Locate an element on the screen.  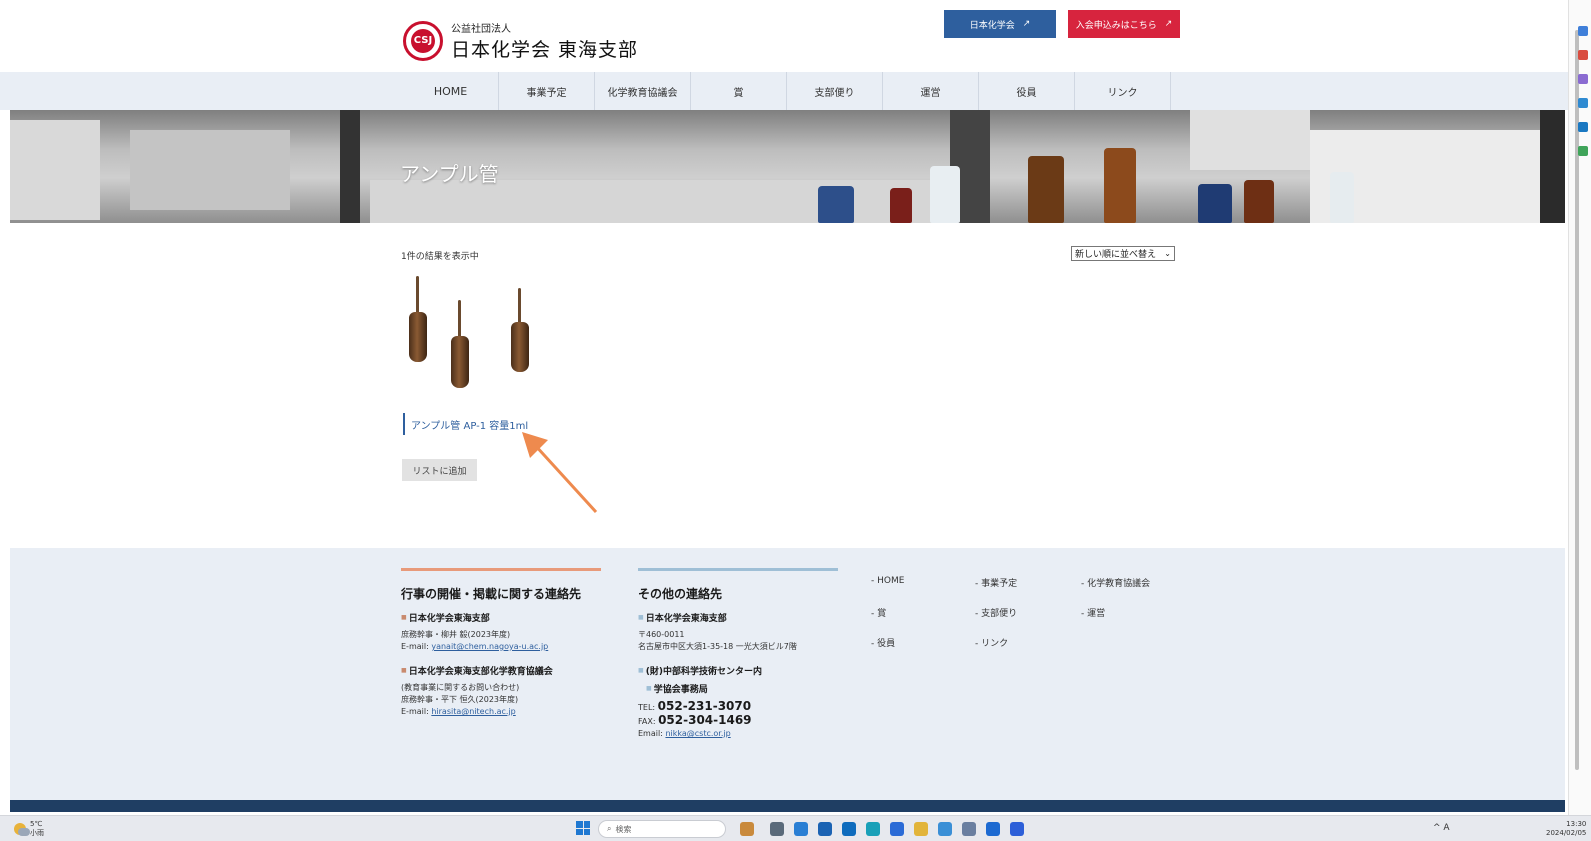
main-nav: HOME 事業予定 化学教育協議会 賞 支部便り 運営 役員 リンク is located at coordinates (784, 91).